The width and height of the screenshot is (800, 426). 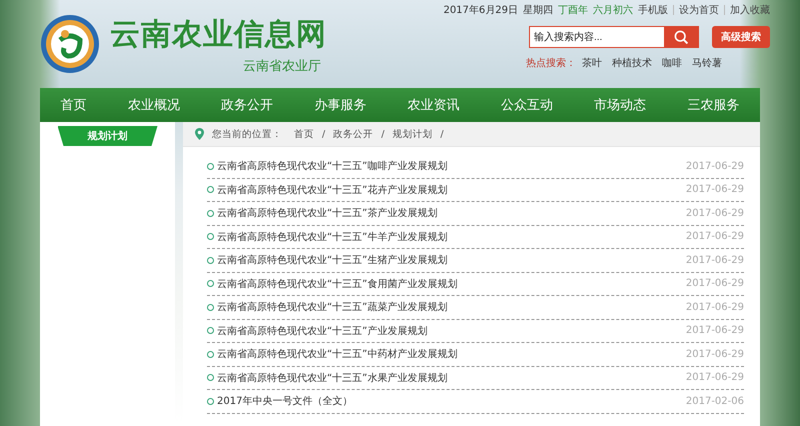 What do you see at coordinates (592, 63) in the screenshot?
I see `hot-search-link: 茶叶` at bounding box center [592, 63].